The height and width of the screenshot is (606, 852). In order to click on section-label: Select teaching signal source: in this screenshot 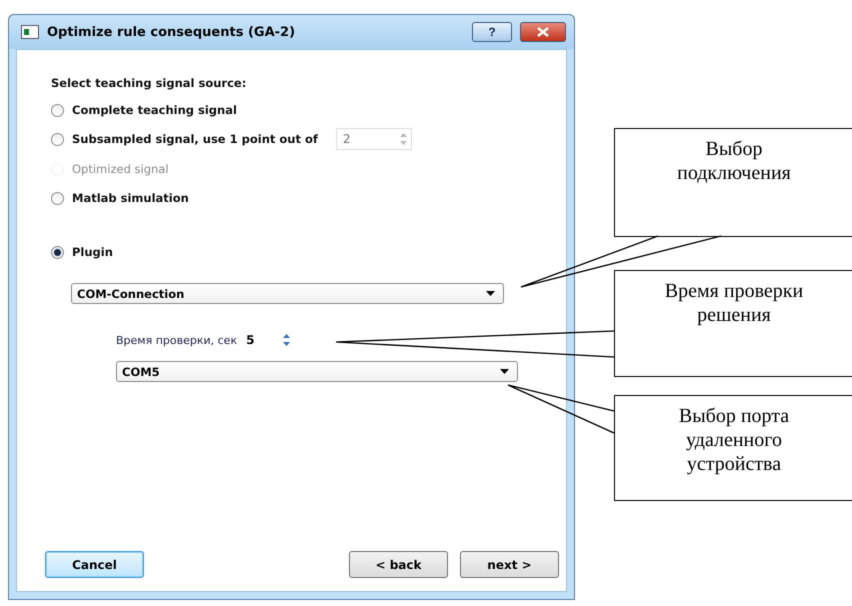, I will do `click(149, 83)`.